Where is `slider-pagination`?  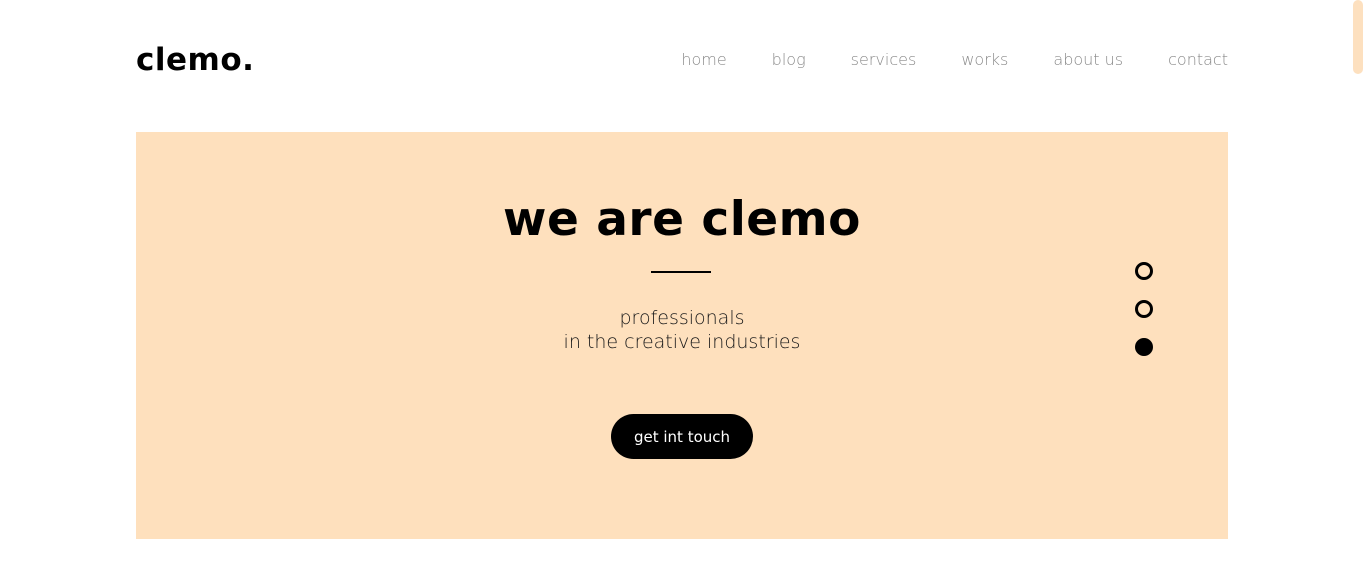
slider-pagination is located at coordinates (1144, 319).